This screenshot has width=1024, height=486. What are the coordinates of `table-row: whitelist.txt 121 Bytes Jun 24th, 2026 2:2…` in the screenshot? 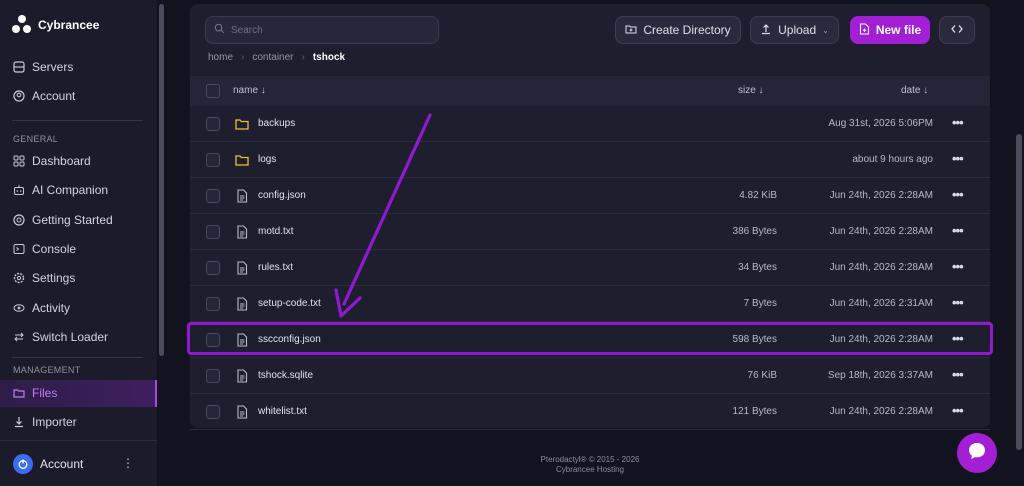 It's located at (590, 412).